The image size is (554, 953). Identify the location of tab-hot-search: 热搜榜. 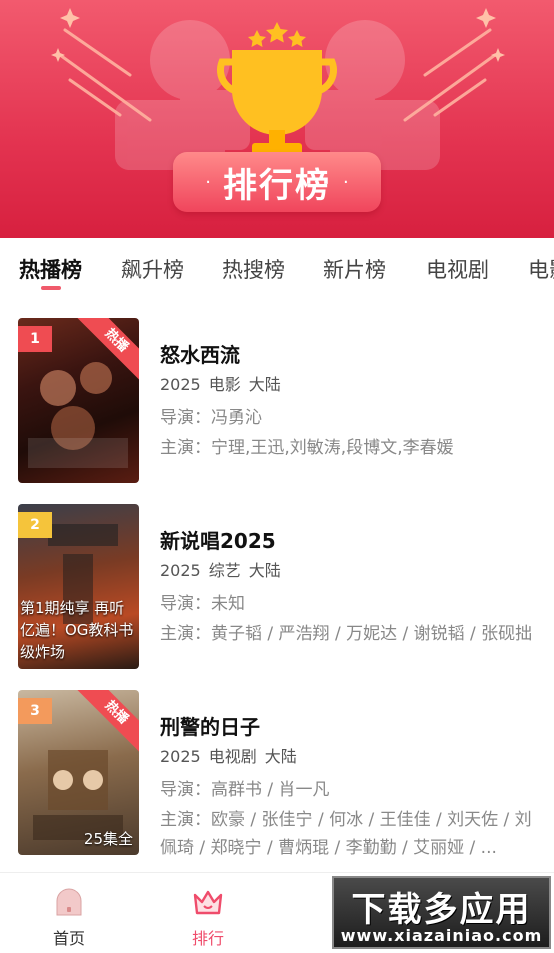
(253, 269).